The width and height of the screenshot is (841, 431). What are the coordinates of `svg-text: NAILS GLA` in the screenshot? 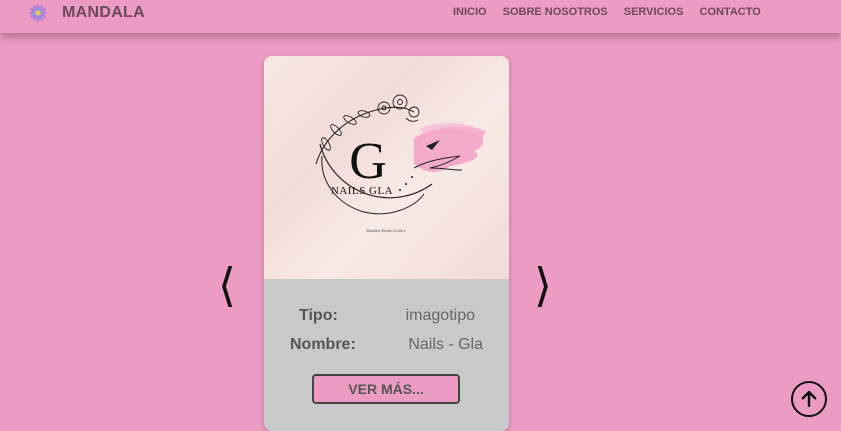 It's located at (362, 191).